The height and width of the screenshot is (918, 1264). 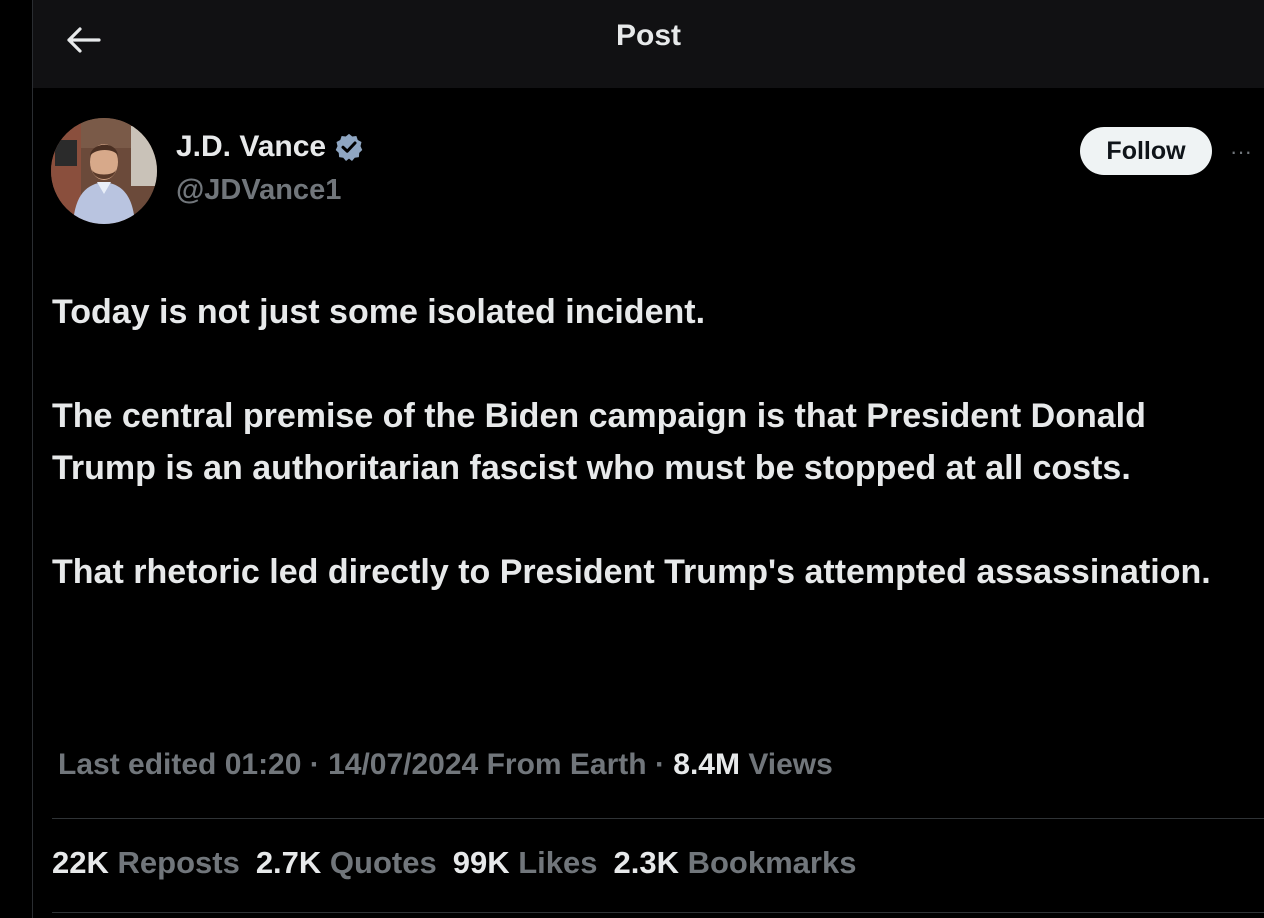 I want to click on quotes-stat: 2.7K Quotes, so click(x=346, y=863).